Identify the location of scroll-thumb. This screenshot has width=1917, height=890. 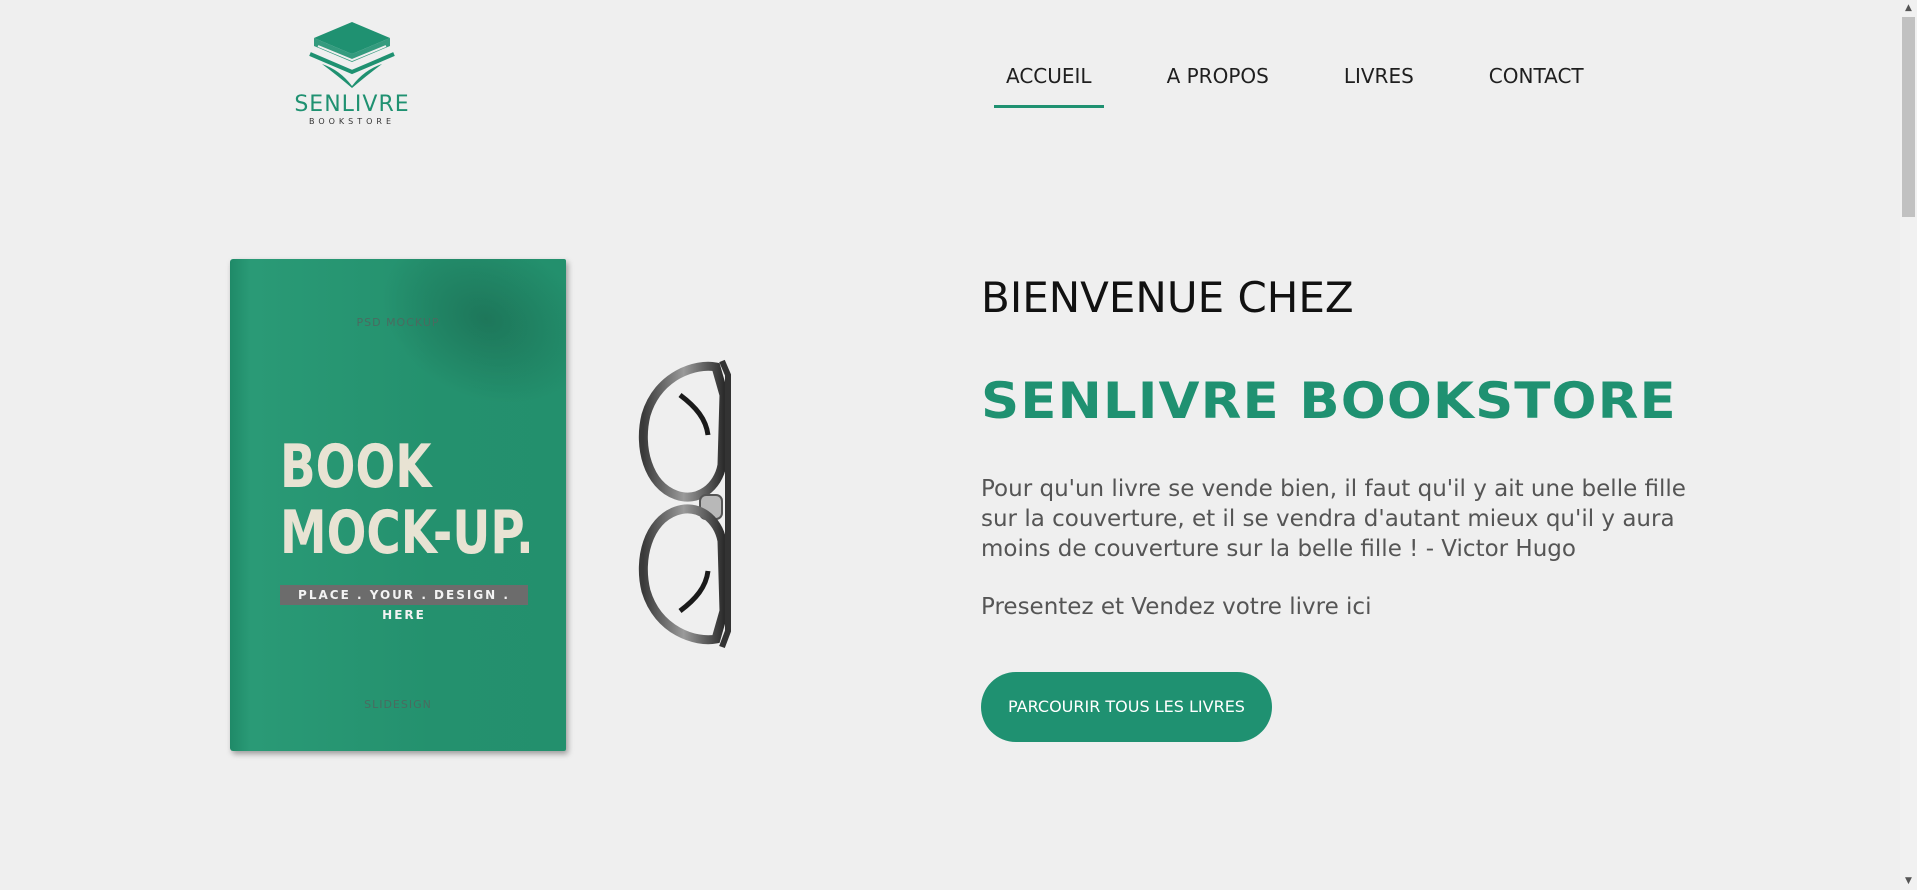
(1908, 117).